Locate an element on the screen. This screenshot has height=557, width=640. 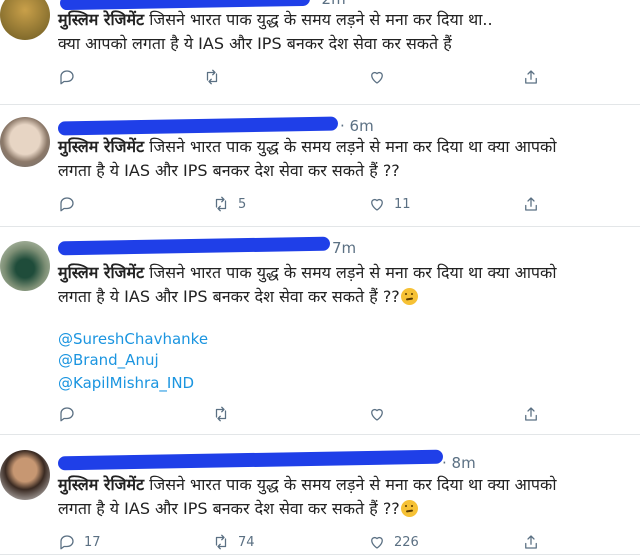
mention-link: @SureshChavhanke is located at coordinates (133, 339).